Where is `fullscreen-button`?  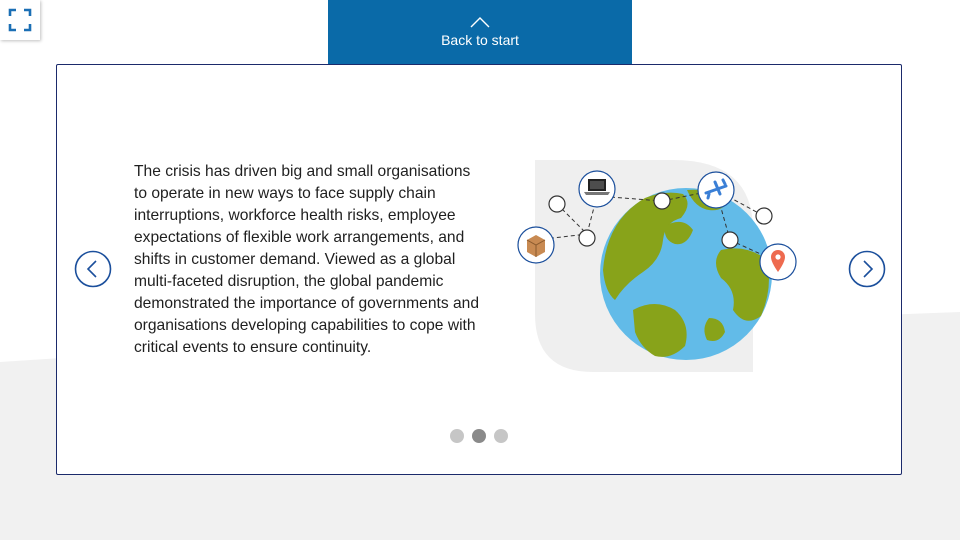
fullscreen-button is located at coordinates (20, 20).